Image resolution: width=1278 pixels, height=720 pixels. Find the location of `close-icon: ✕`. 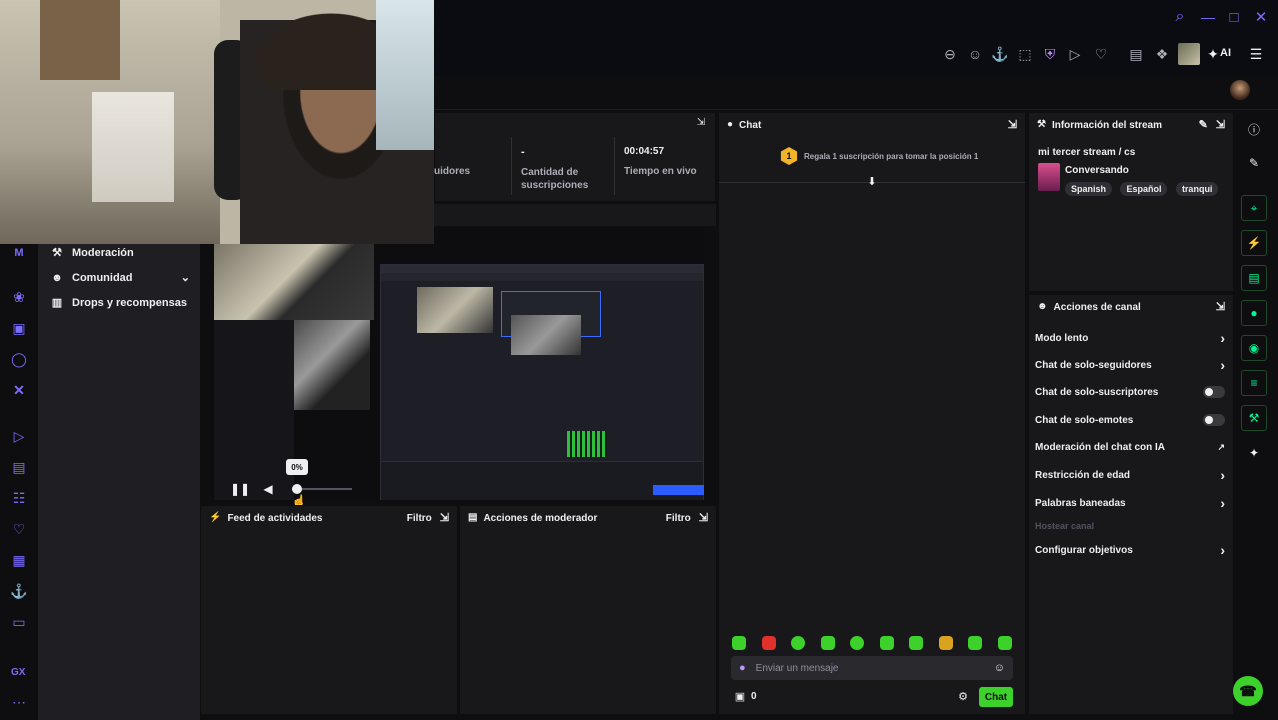

close-icon: ✕ is located at coordinates (1261, 17).